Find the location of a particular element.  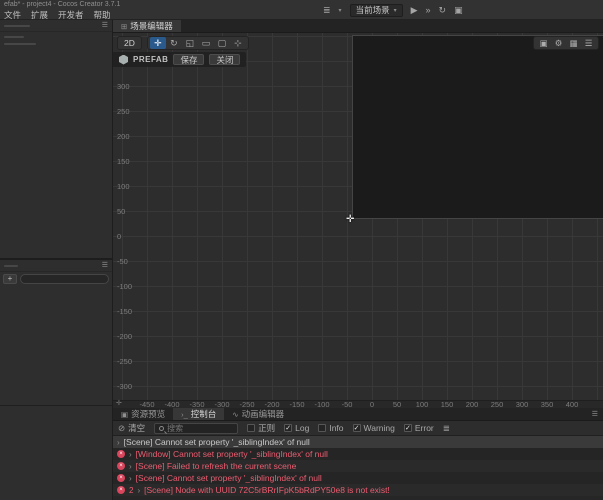

assets-content is located at coordinates (56, 346).